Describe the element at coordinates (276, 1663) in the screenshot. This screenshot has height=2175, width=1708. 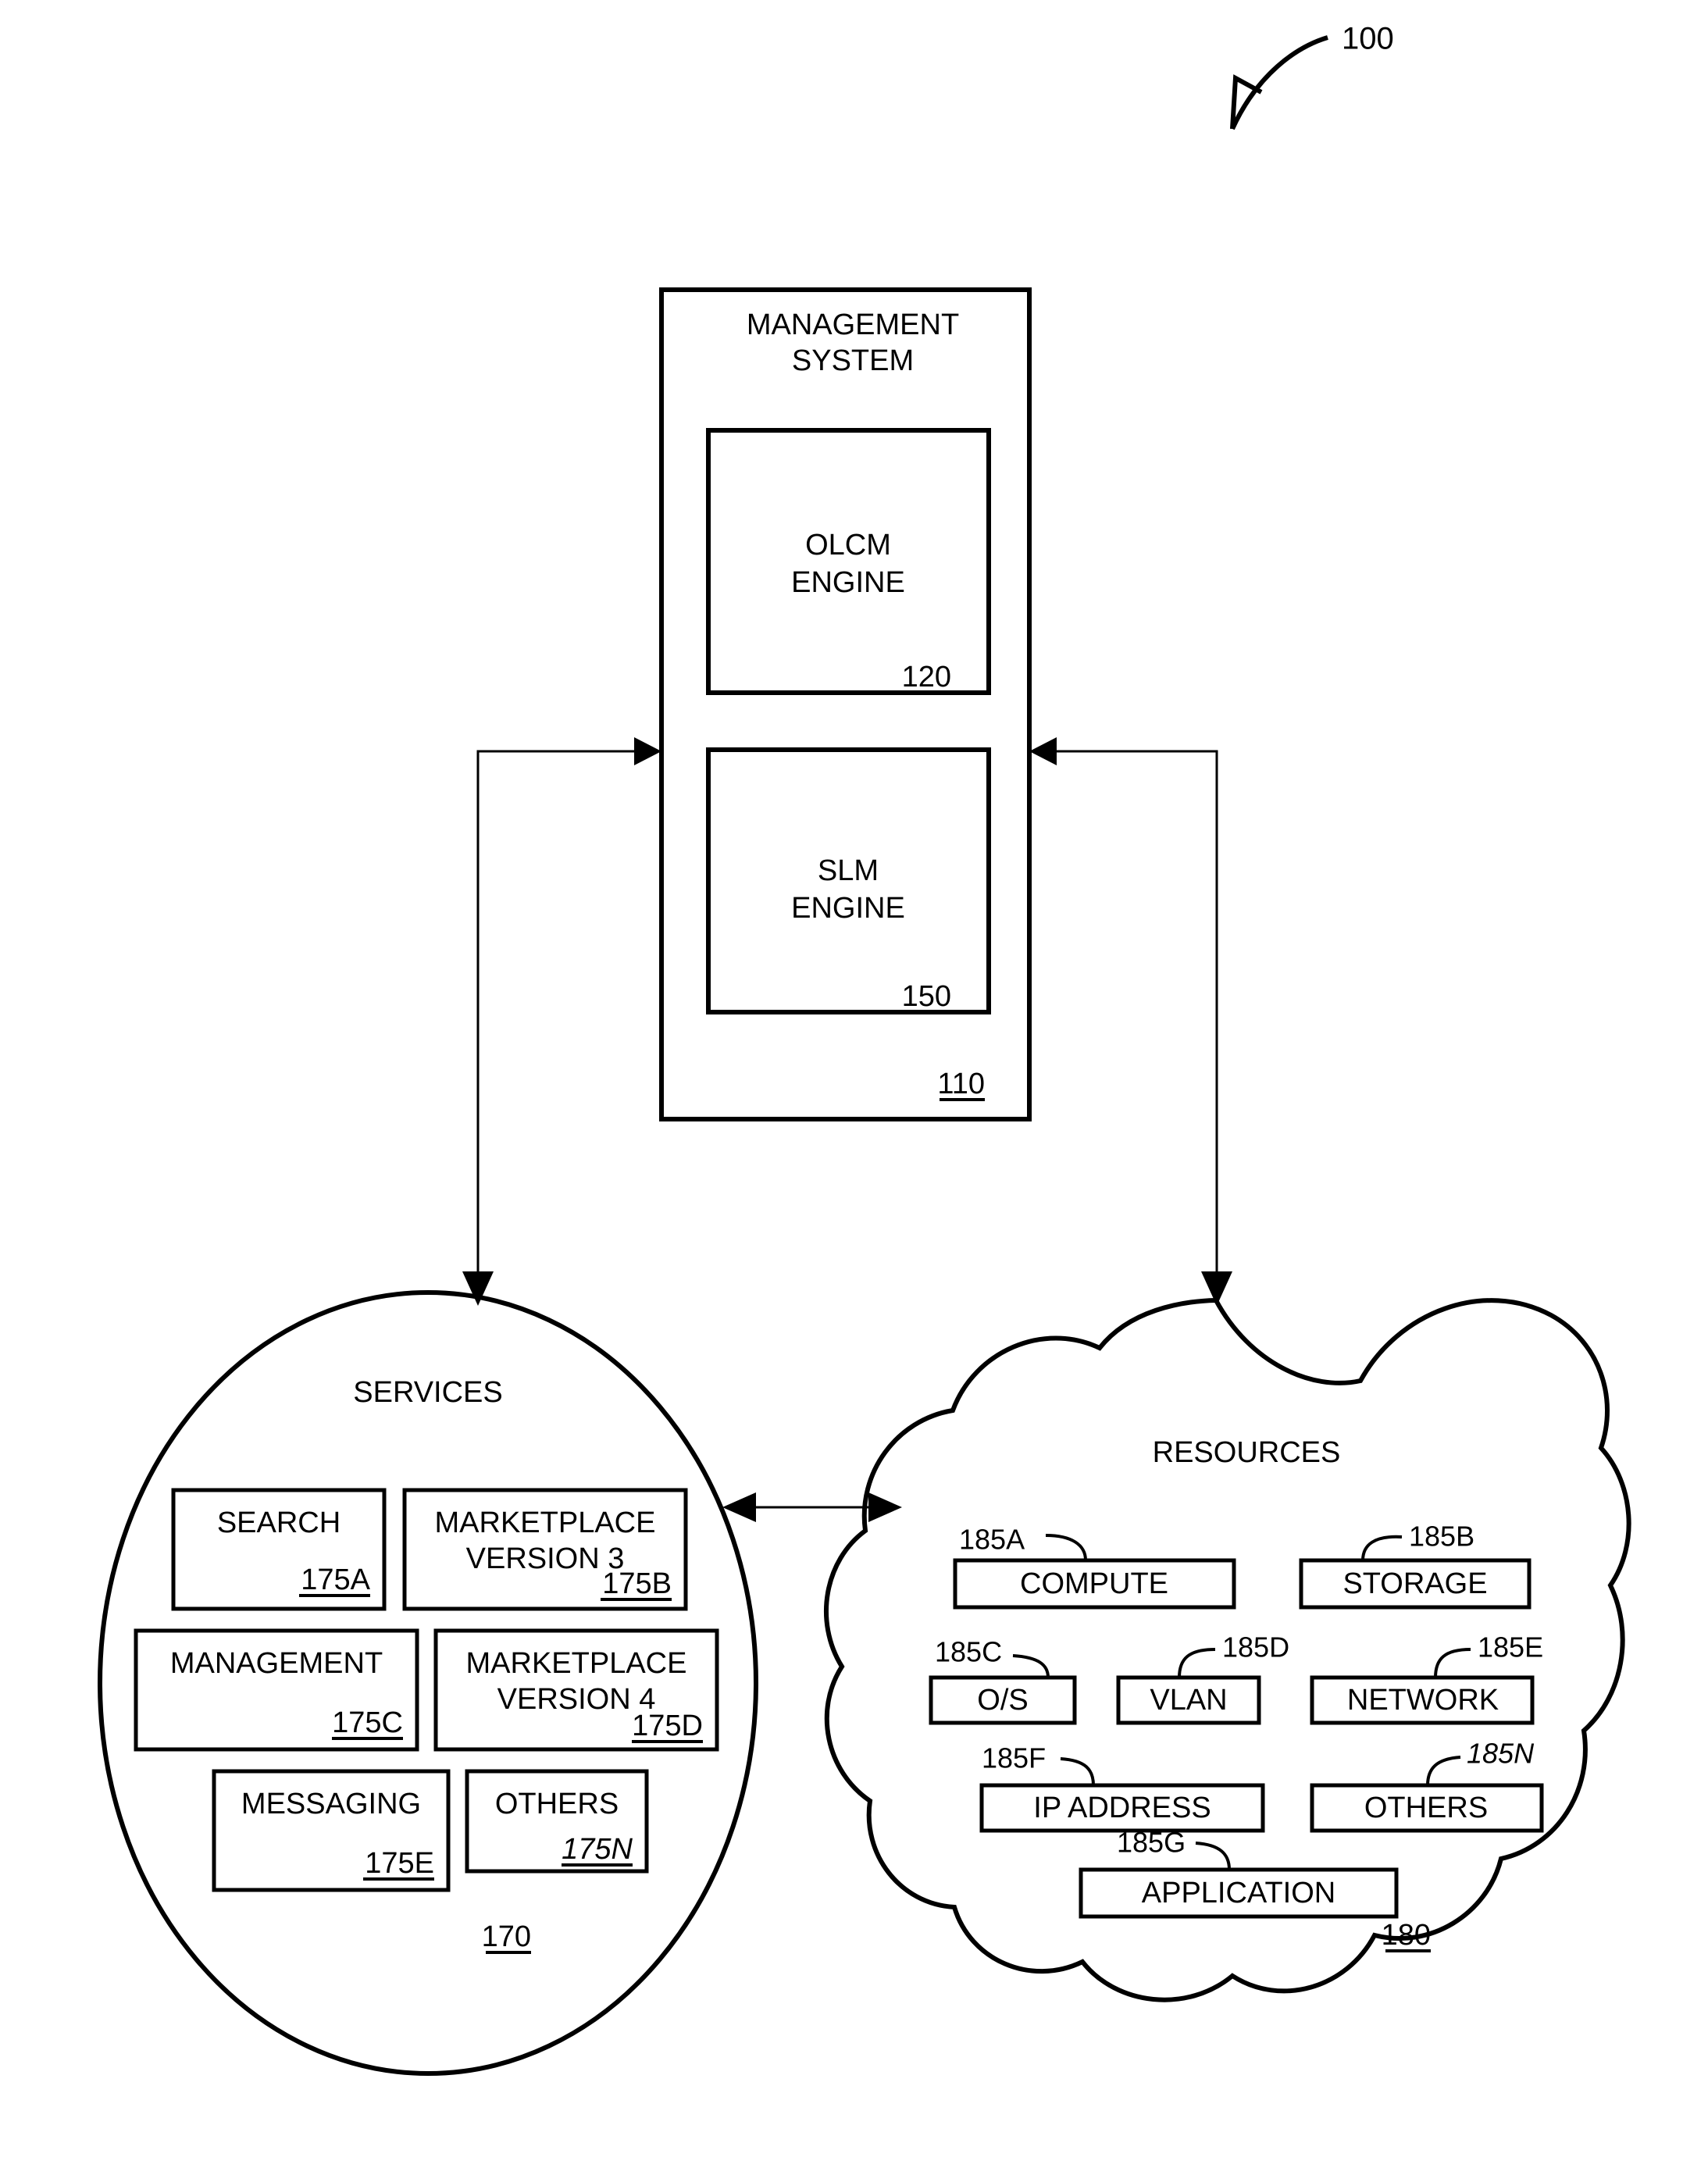
I see `service-management-label: MANAGEMENT` at that location.